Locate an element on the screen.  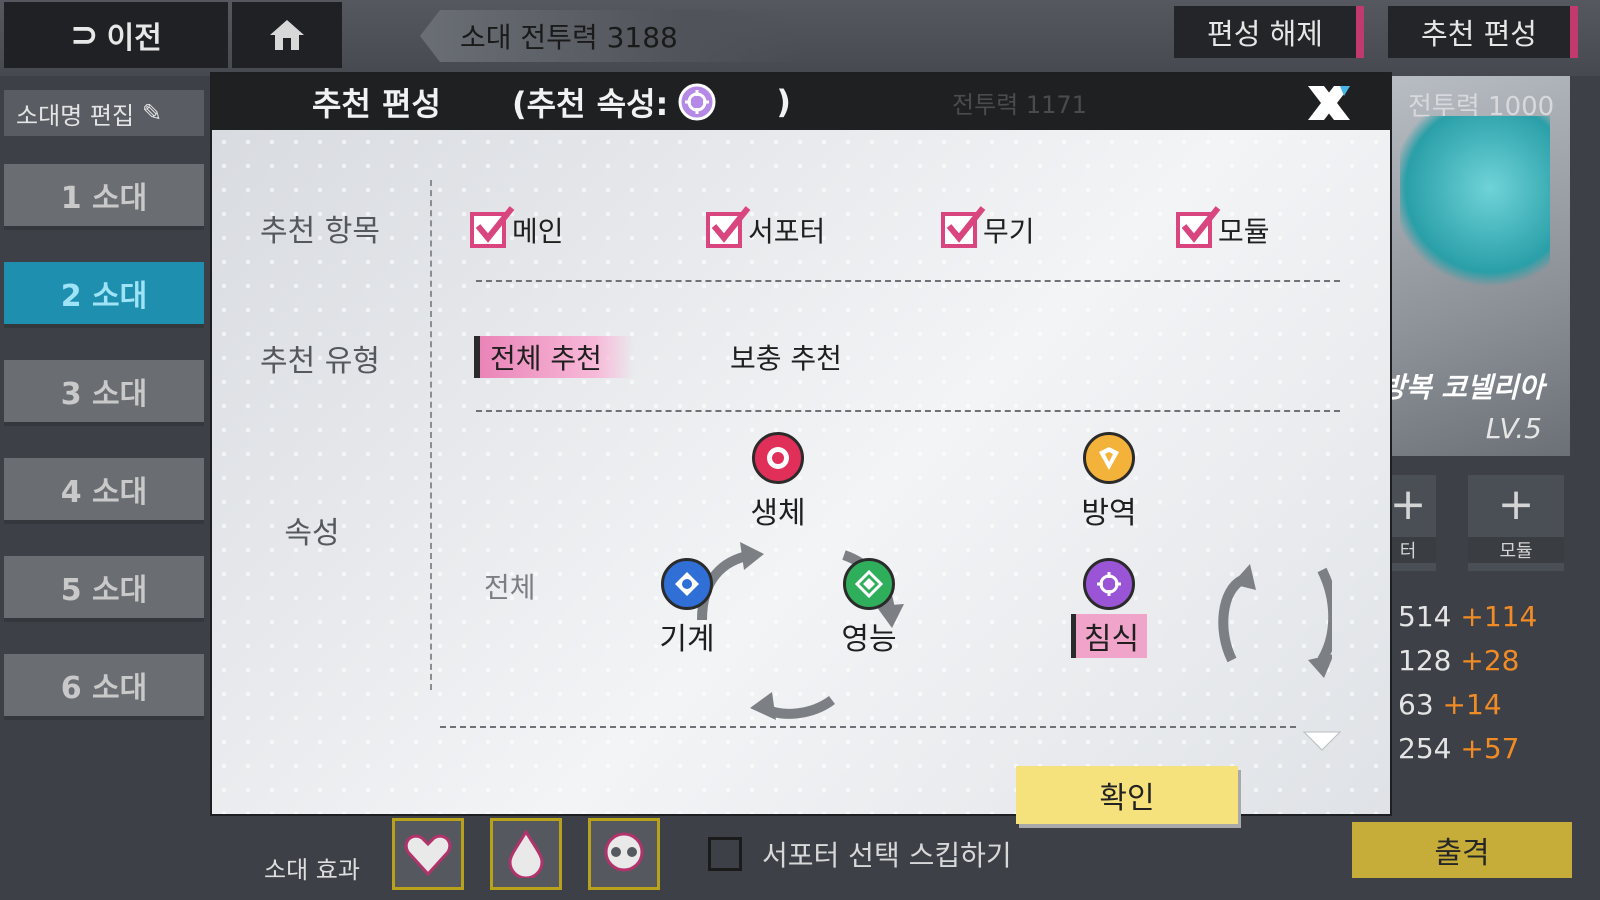
bio-icon is located at coordinates (778, 458).